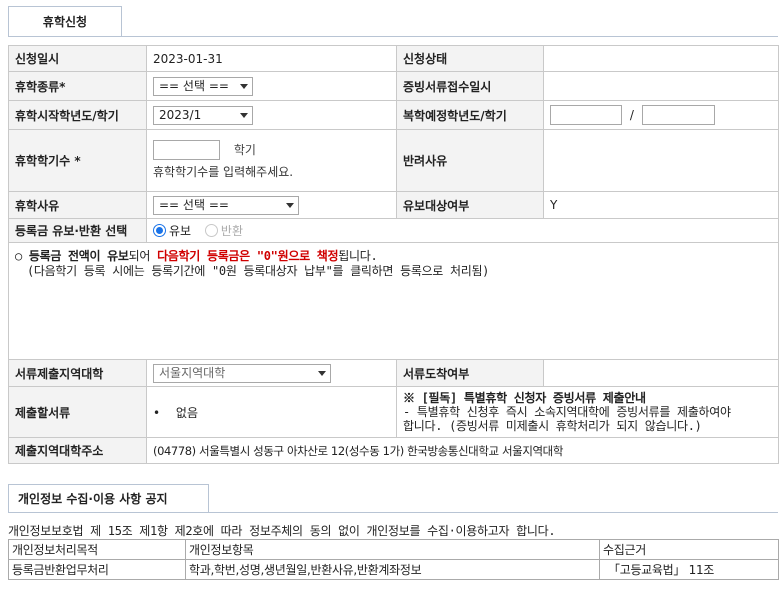 The image size is (782, 603). What do you see at coordinates (78, 256) in the screenshot?
I see `notice-full-defer: 등록금 전액이 유보` at bounding box center [78, 256].